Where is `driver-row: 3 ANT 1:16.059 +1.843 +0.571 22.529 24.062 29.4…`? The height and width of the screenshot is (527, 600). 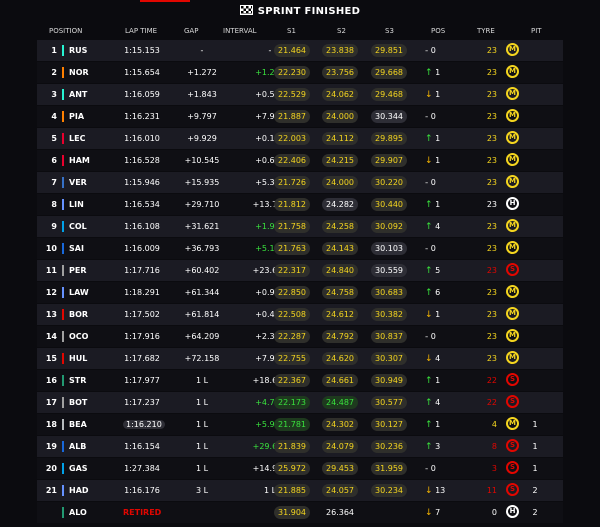
driver-row: 3 ANT 1:16.059 +1.843 +0.571 22.529 24.062 29.4… is located at coordinates (300, 94).